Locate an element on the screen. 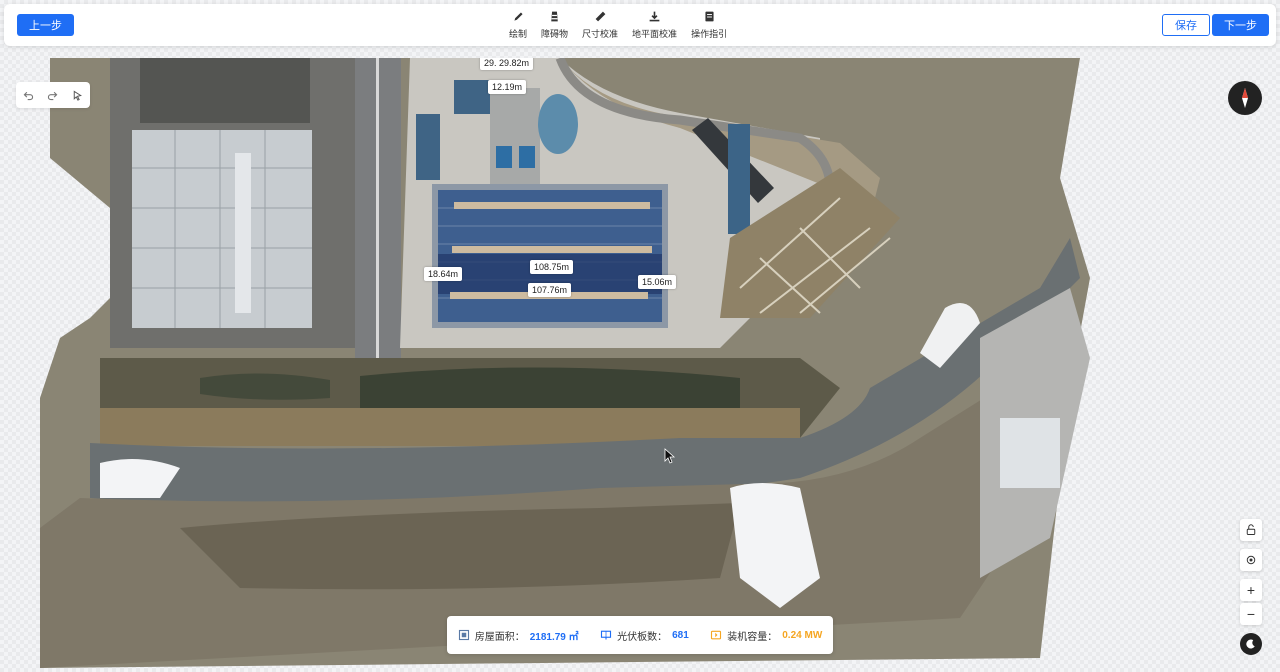 The width and height of the screenshot is (1280, 672). pv-panels-label: 光伏板数： is located at coordinates (642, 637).